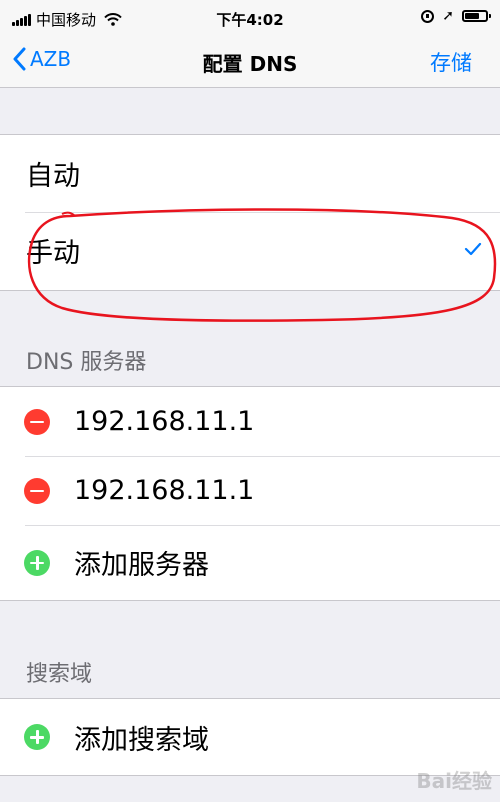  I want to click on save-button: 存储, so click(451, 62).